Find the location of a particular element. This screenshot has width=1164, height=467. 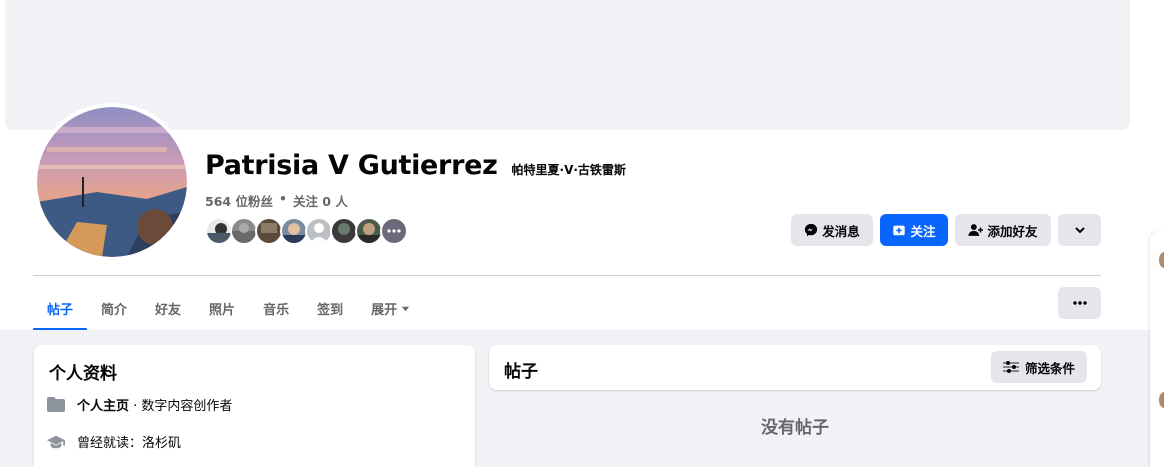

tab-posts: 帖子 is located at coordinates (60, 308).